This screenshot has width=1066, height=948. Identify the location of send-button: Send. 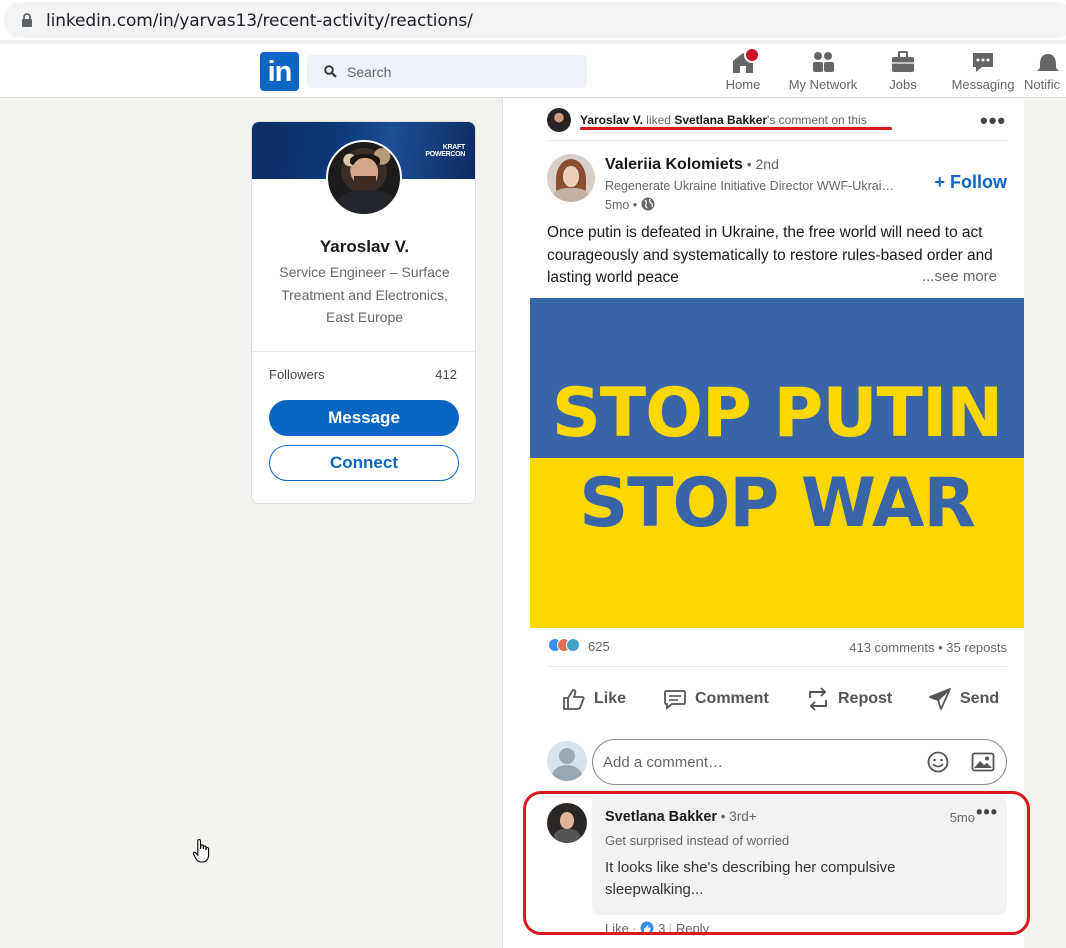
(963, 699).